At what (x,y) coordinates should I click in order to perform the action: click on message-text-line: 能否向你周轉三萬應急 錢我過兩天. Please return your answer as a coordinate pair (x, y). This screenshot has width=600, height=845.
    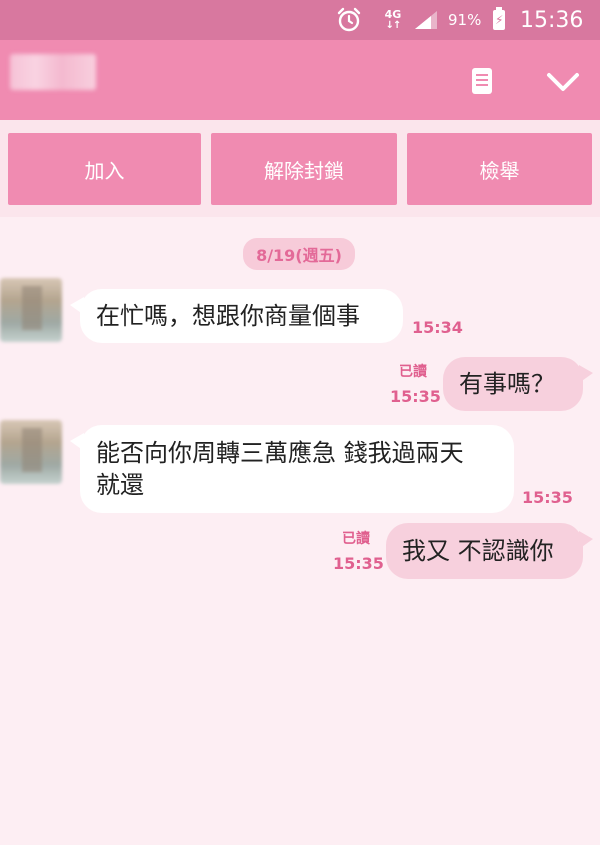
    Looking at the image, I should click on (280, 453).